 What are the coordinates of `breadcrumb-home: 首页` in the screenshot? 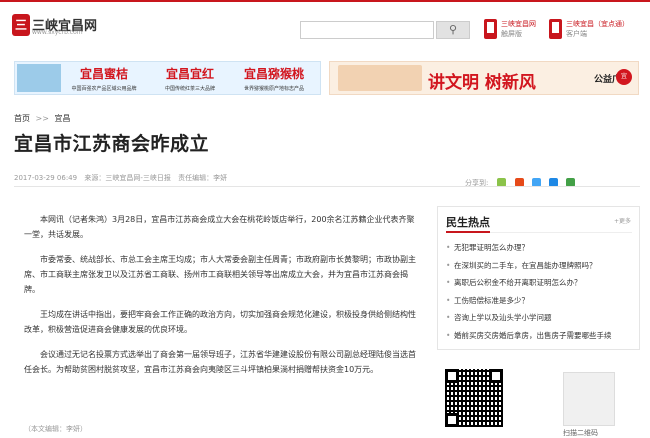 It's located at (22, 118).